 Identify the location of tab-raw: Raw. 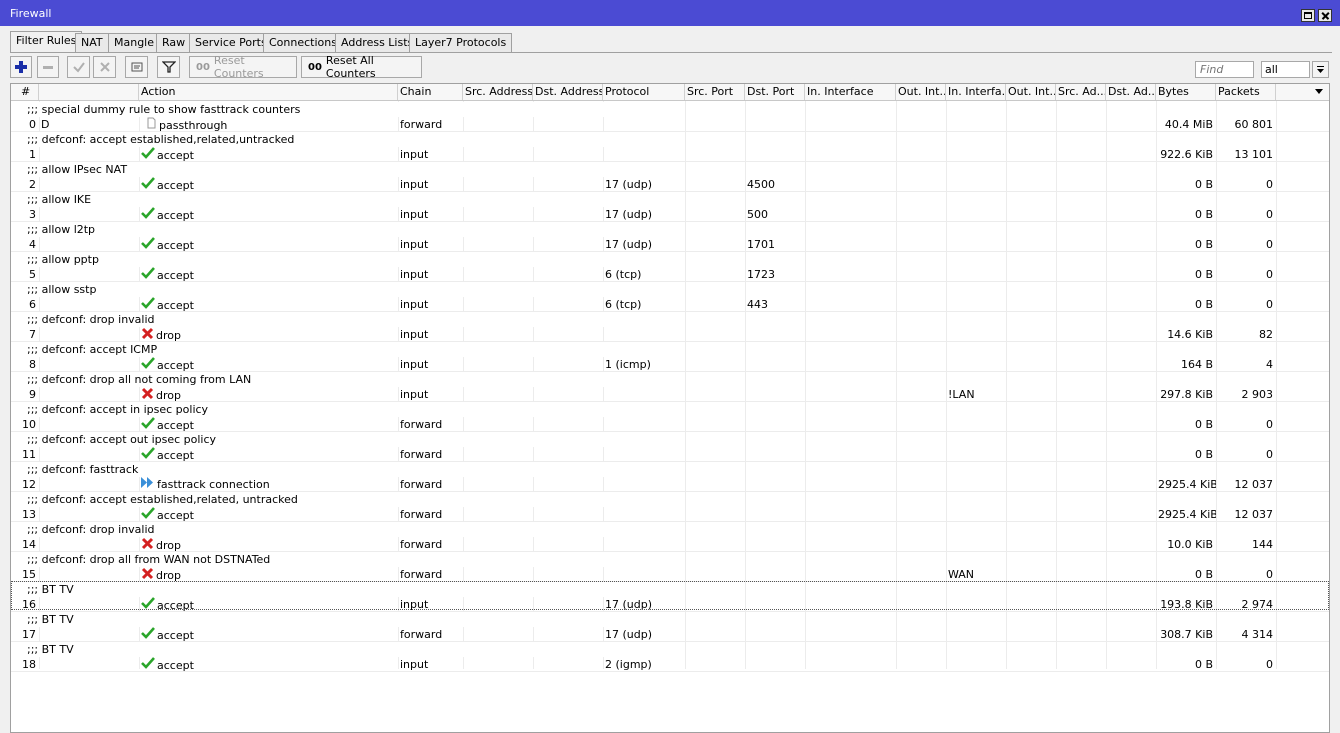
(174, 43).